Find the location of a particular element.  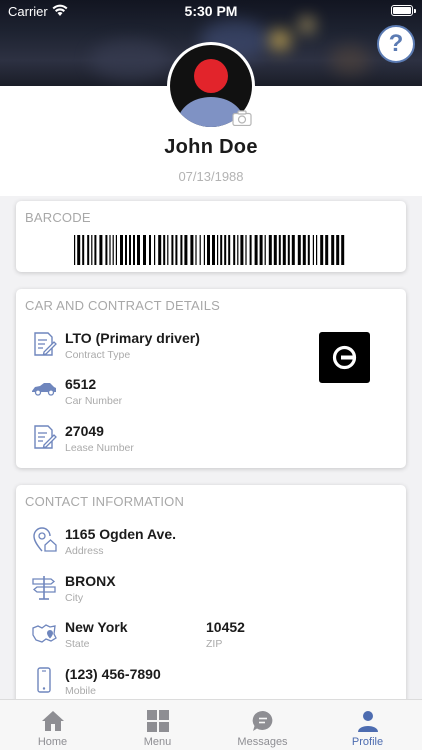

help-button: ? is located at coordinates (396, 44).